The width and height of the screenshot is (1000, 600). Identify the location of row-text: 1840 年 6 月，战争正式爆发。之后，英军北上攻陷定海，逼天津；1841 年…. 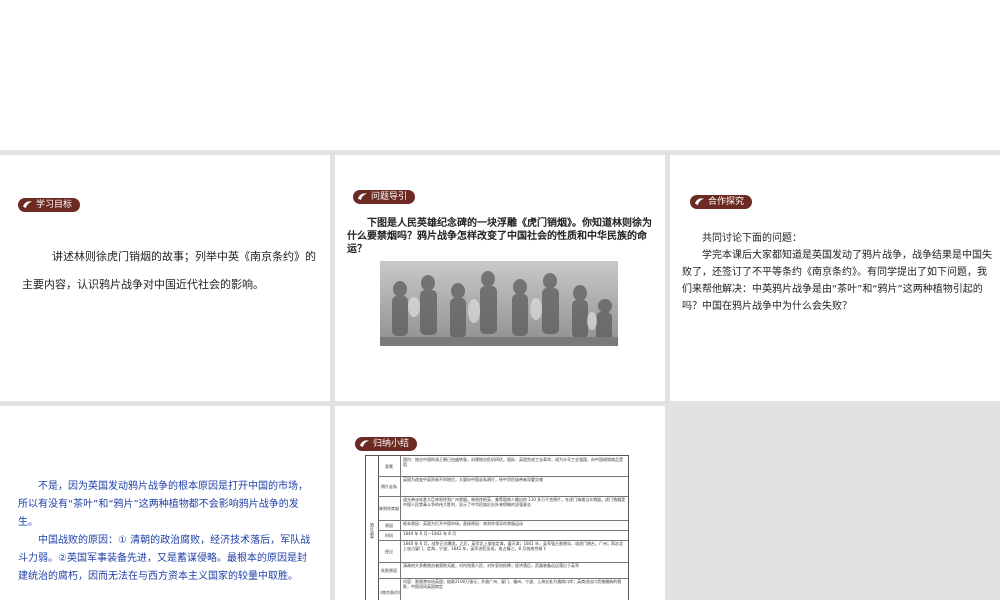
(513, 546).